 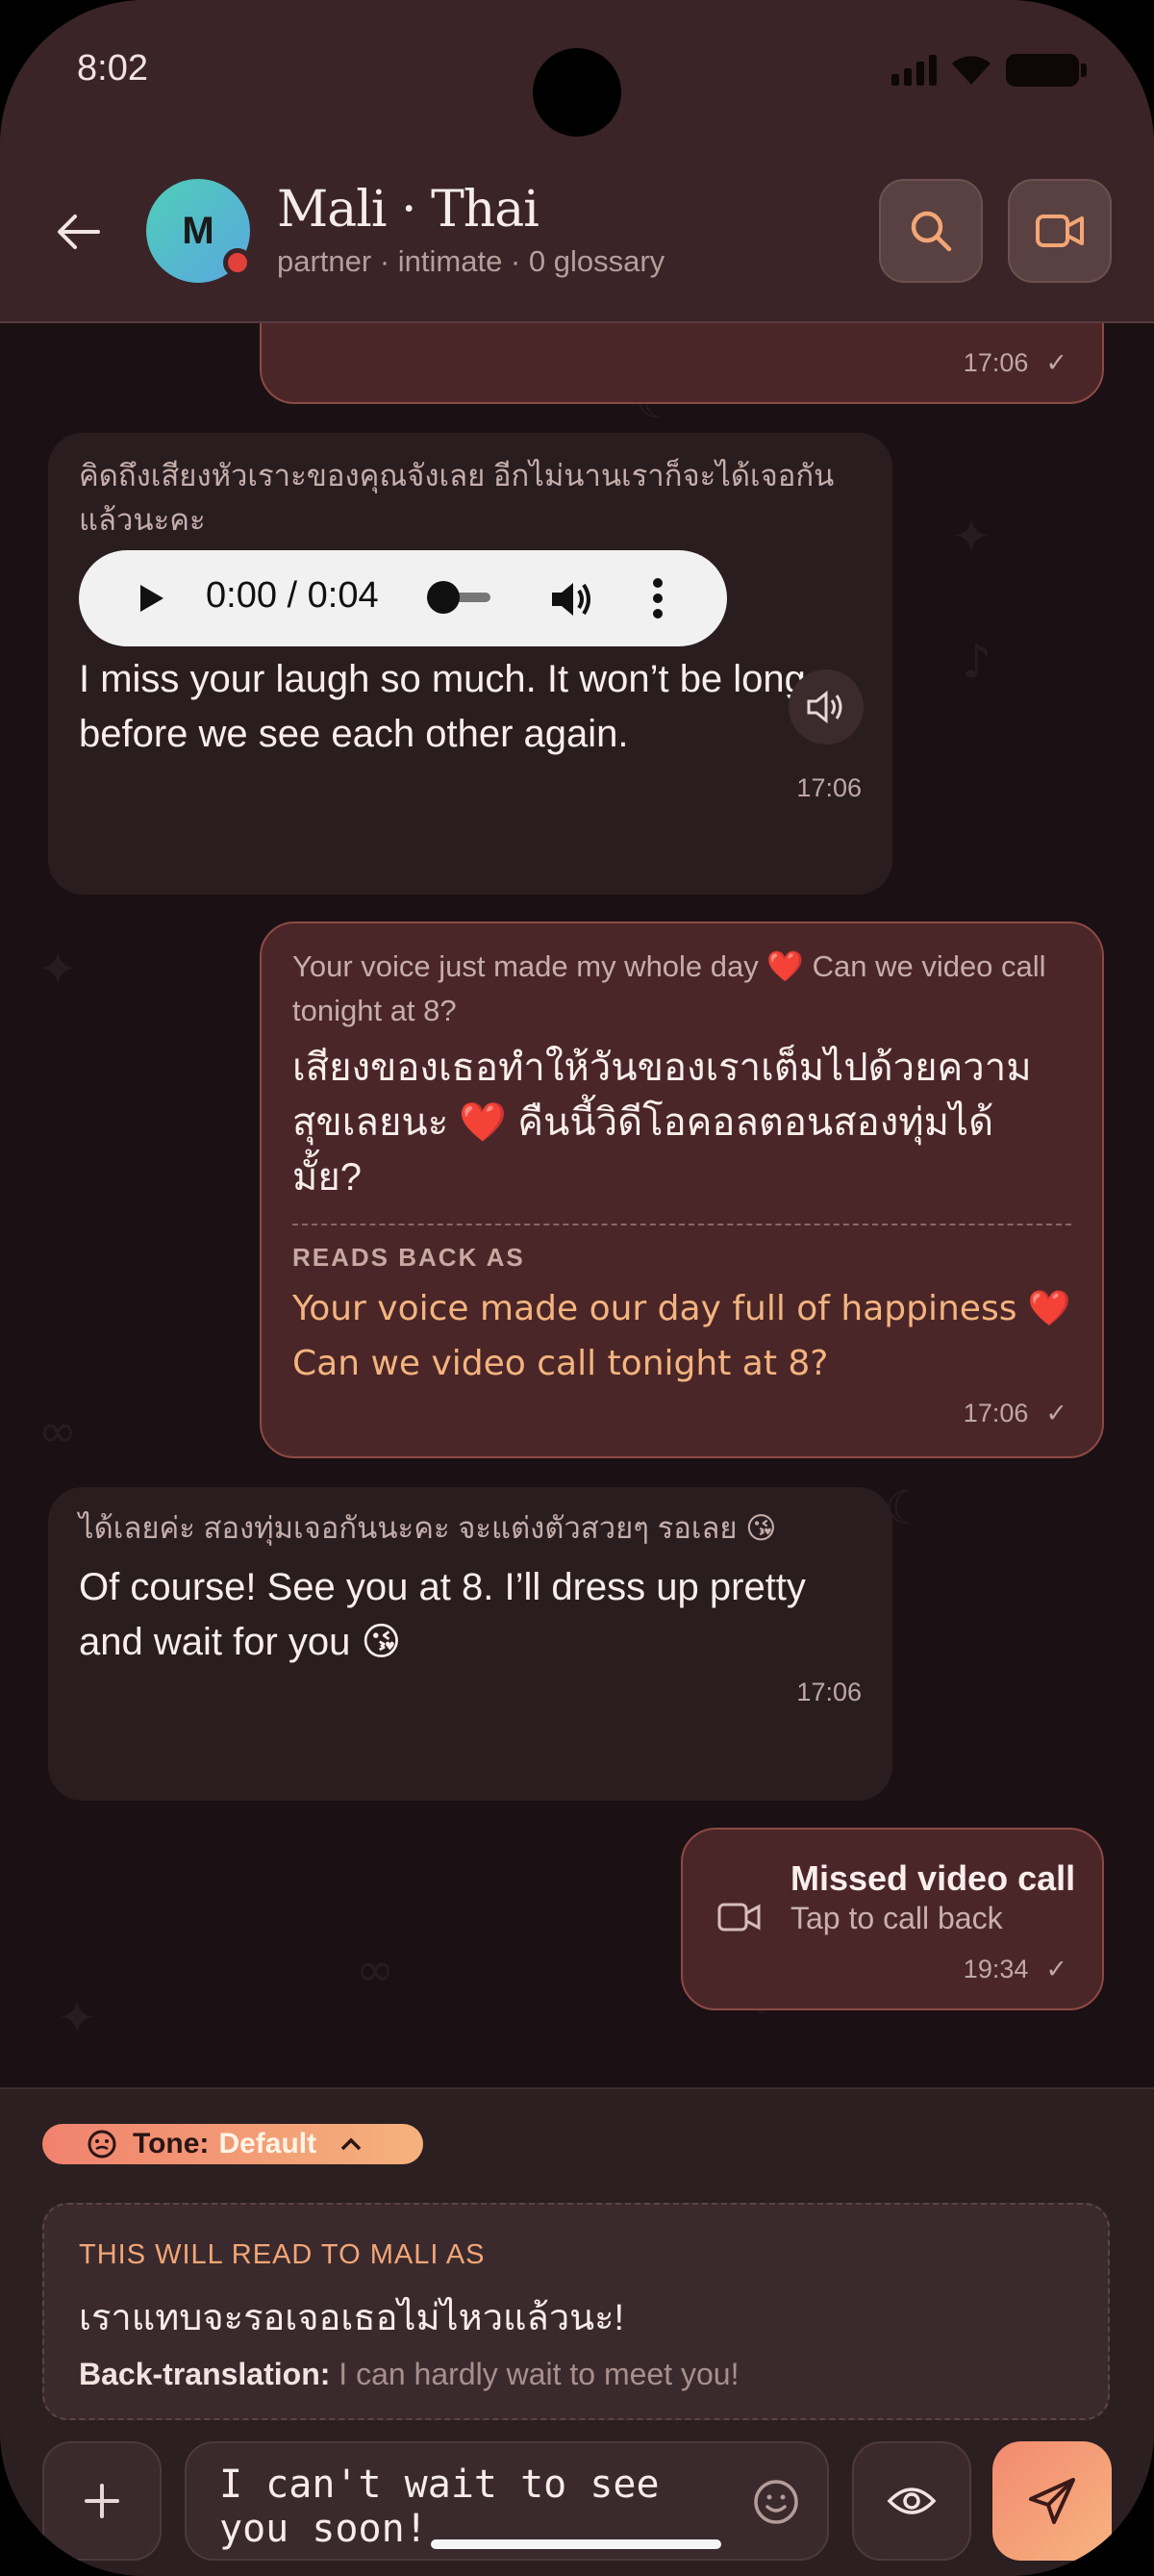 I want to click on video-call-button, so click(x=1060, y=231).